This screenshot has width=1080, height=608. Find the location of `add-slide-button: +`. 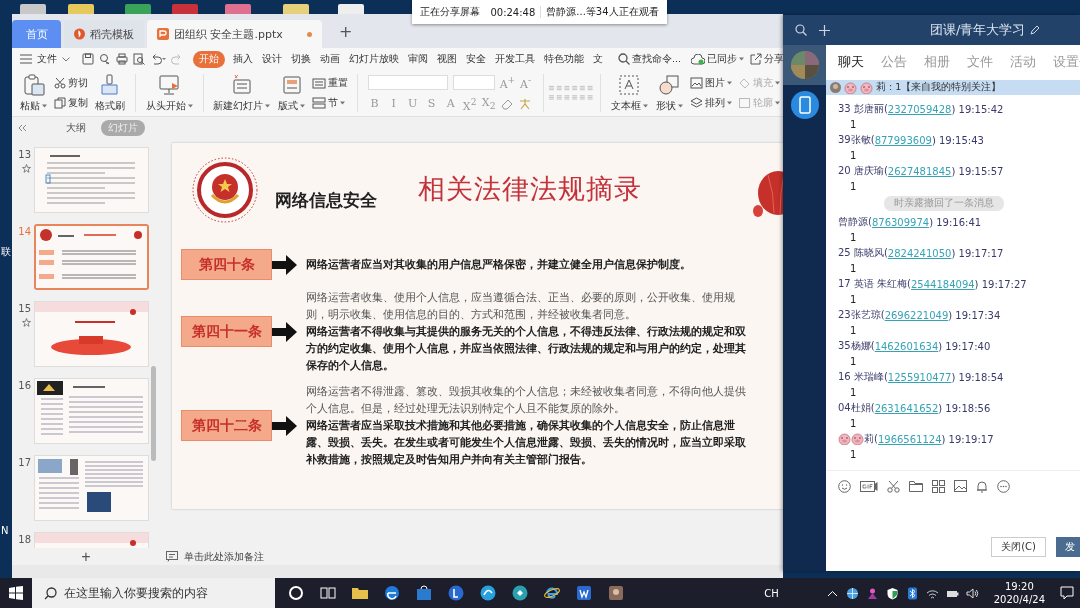

add-slide-button: + is located at coordinates (86, 556).